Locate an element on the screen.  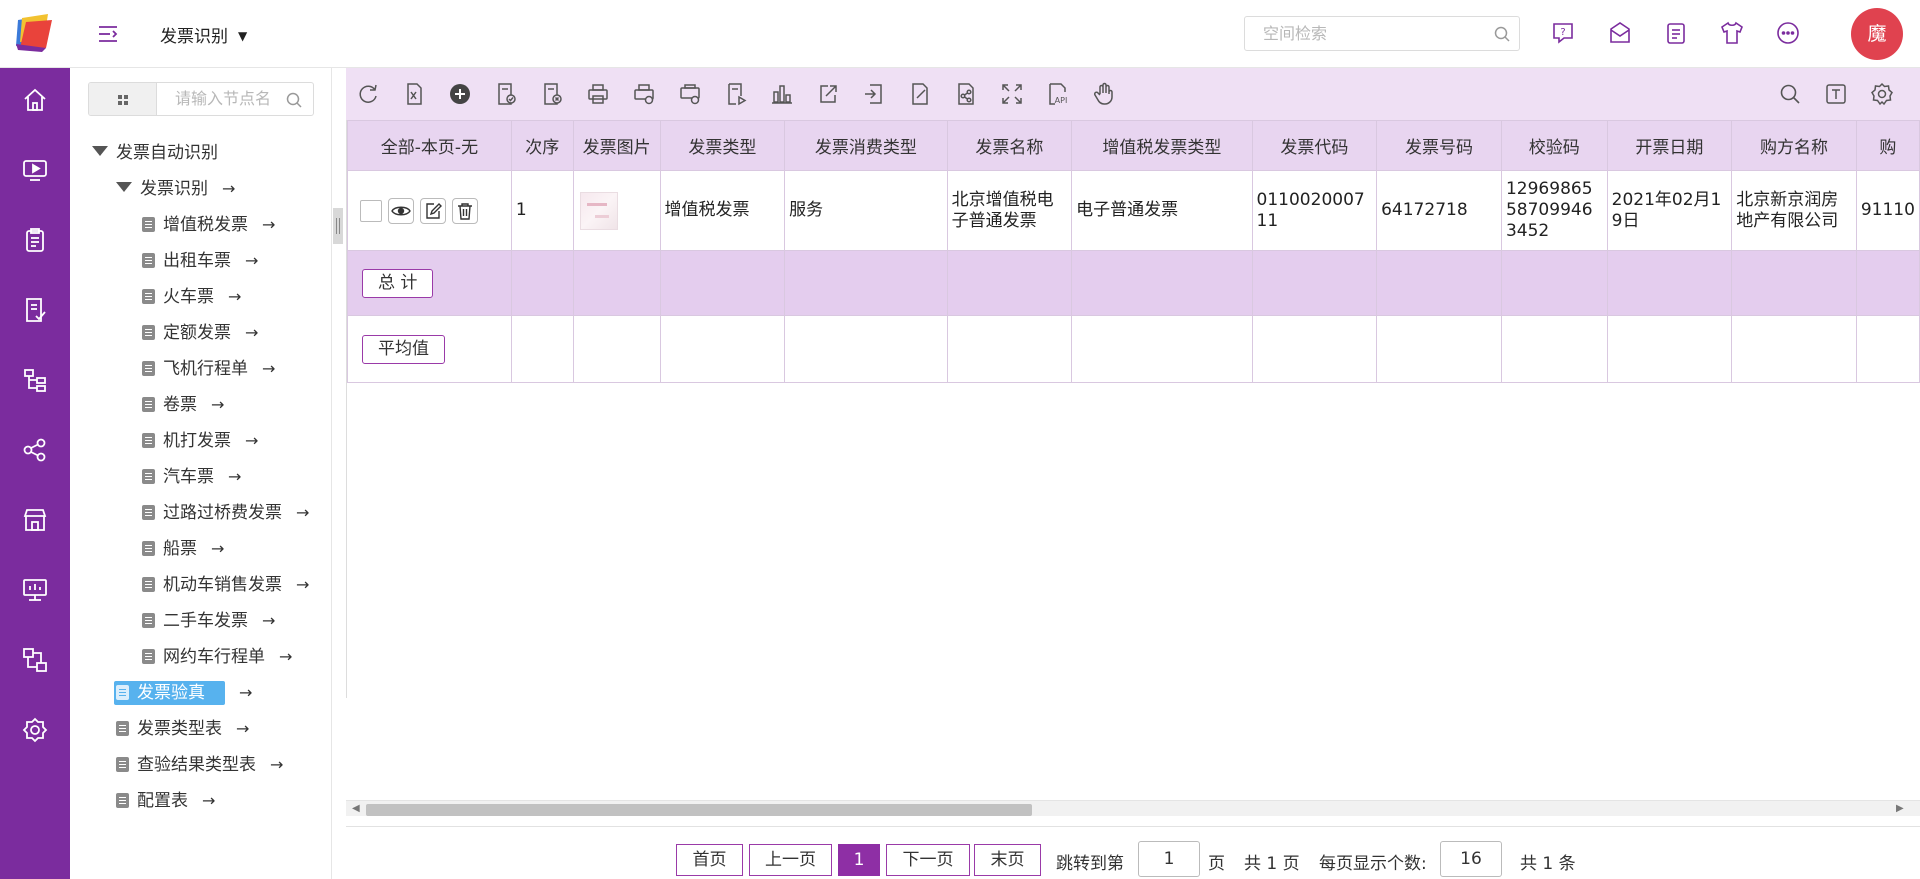
more-icon is located at coordinates (1788, 33).